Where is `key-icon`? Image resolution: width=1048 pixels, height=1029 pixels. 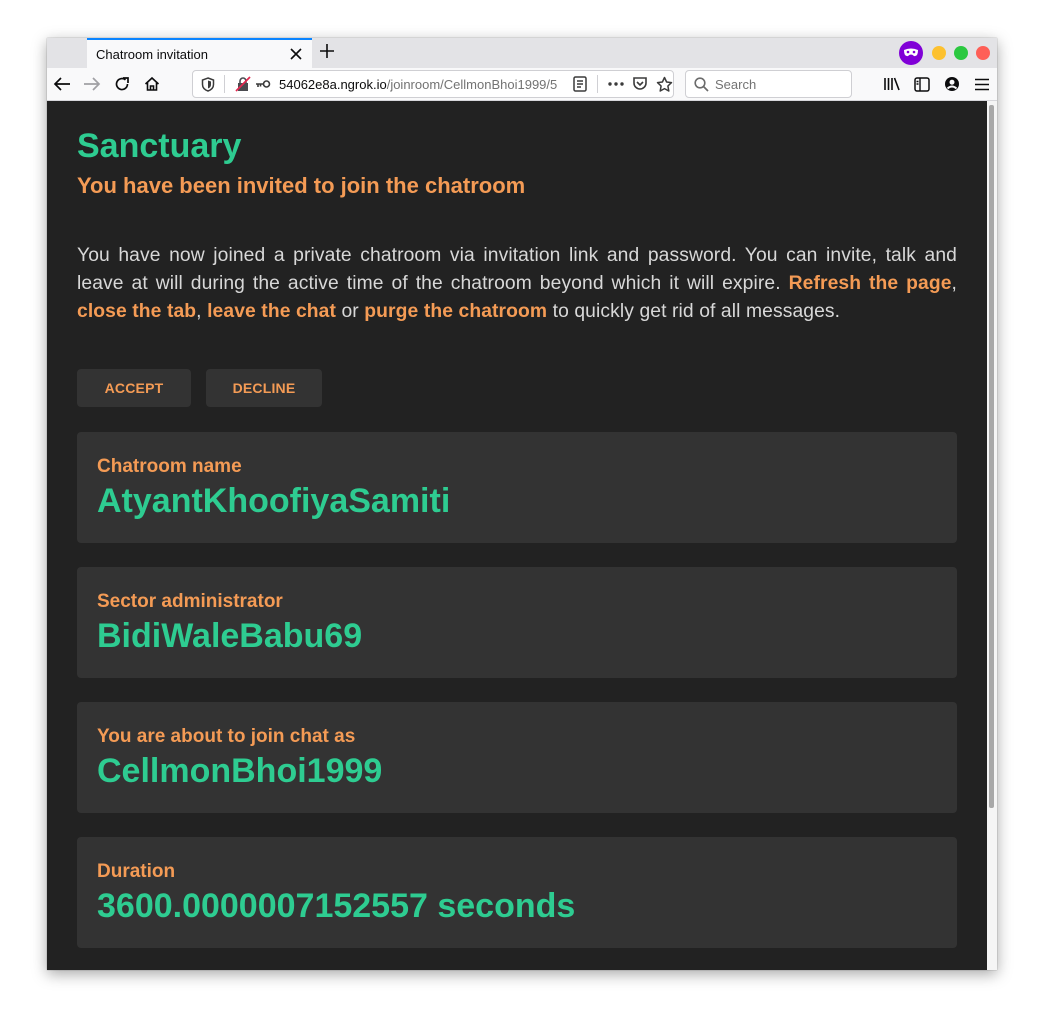 key-icon is located at coordinates (263, 84).